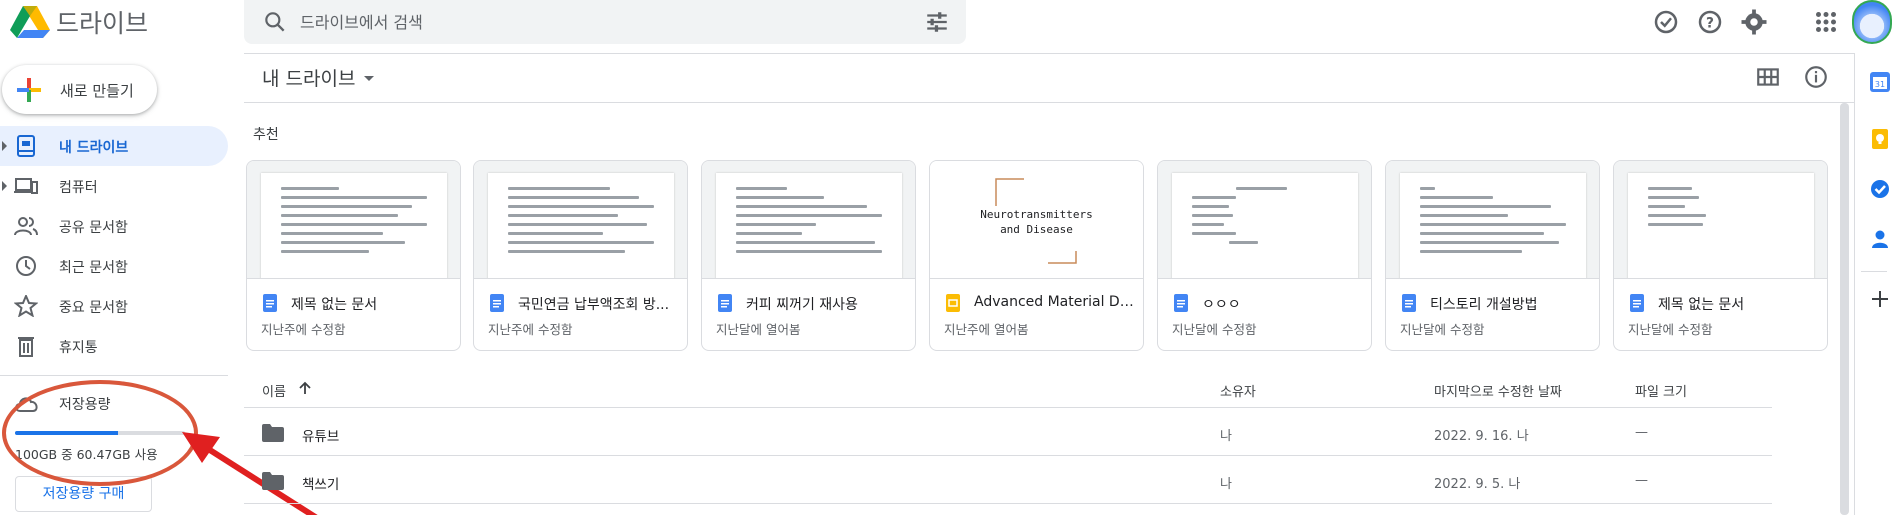  What do you see at coordinates (114, 346) in the screenshot?
I see `sidebar-item-trash: 휴지통` at bounding box center [114, 346].